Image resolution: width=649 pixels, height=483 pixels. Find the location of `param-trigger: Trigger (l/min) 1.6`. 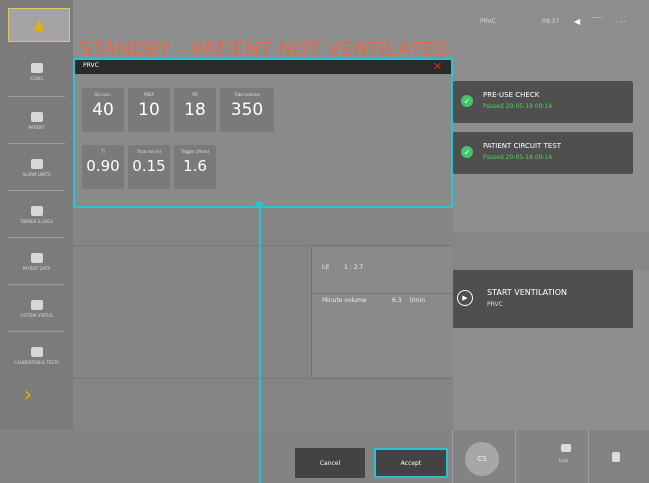

param-trigger: Trigger (l/min) 1.6 is located at coordinates (195, 167).